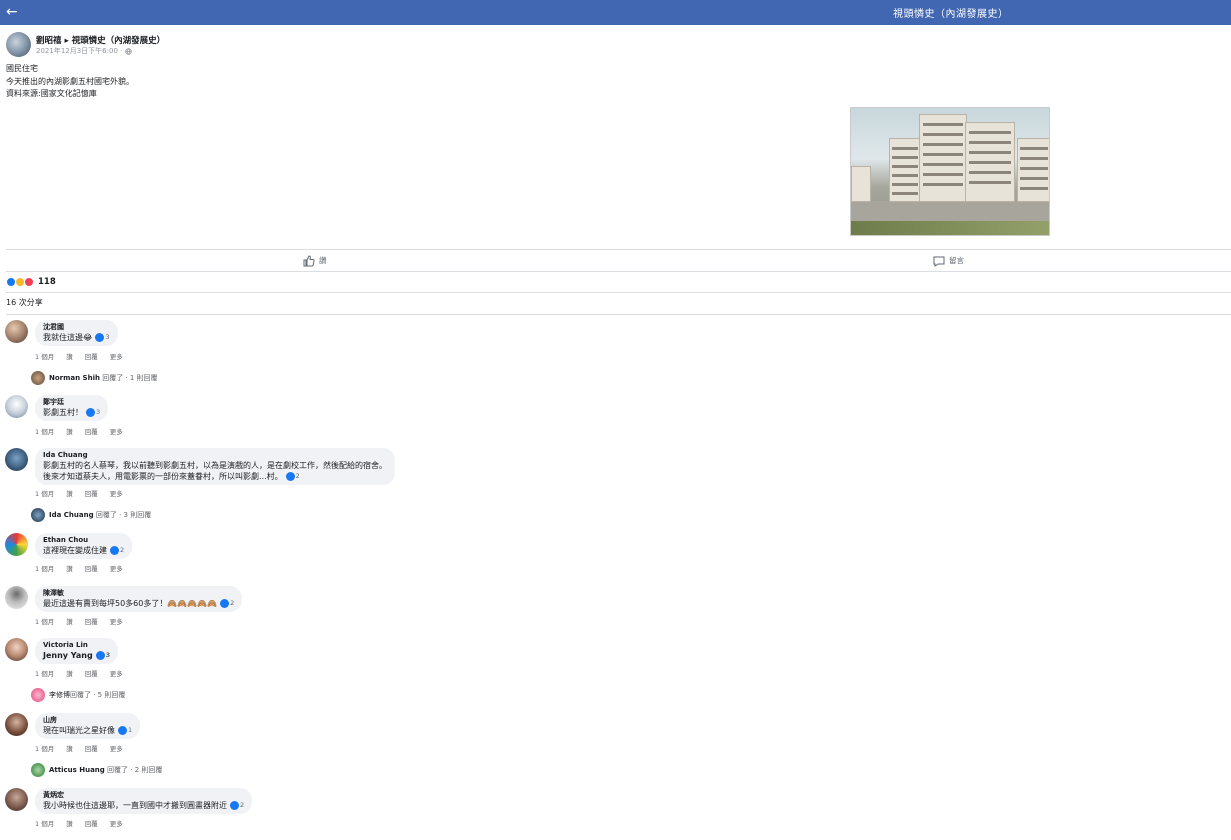  Describe the element at coordinates (59, 695) in the screenshot. I see `reply-author: 李修博` at that location.